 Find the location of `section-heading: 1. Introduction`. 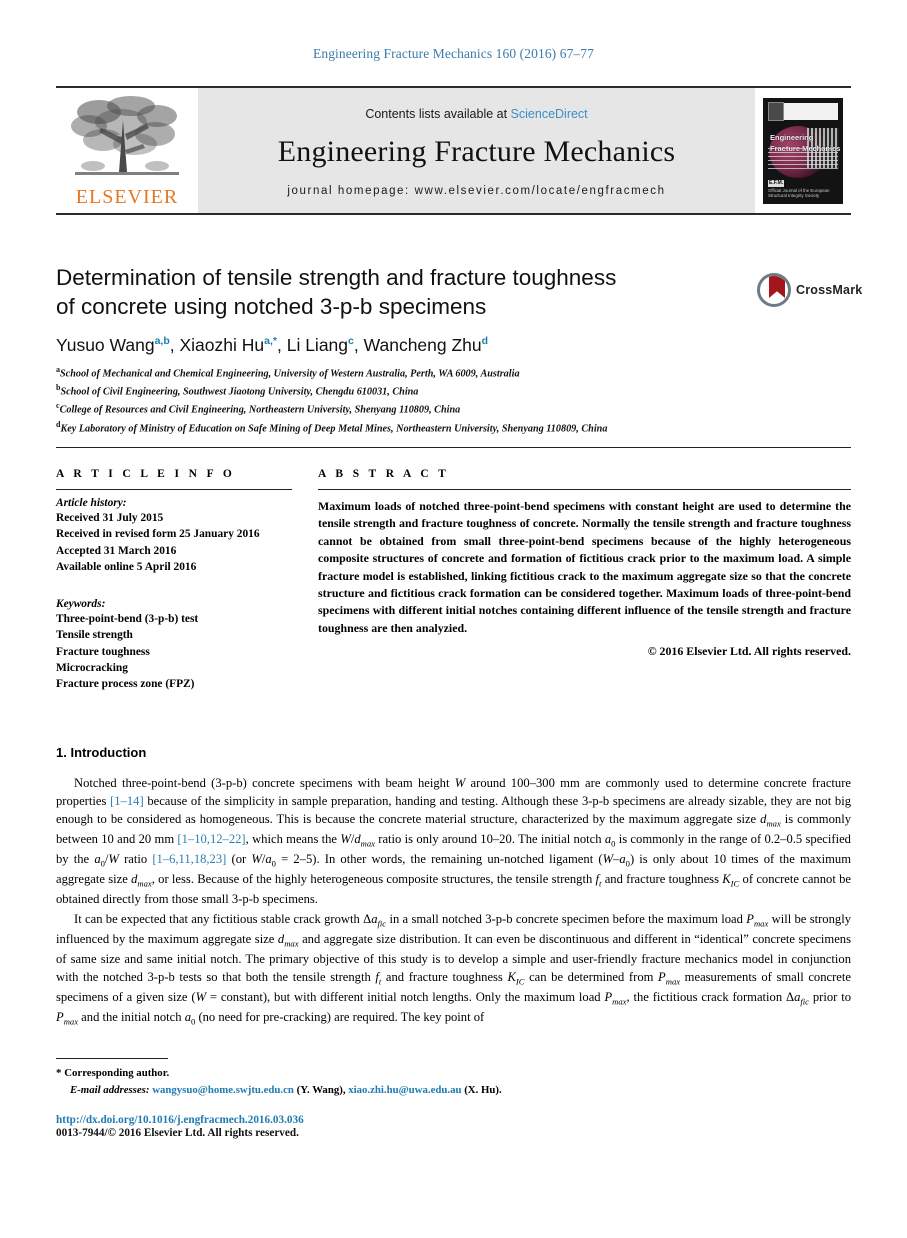

section-heading: 1. Introduction is located at coordinates (101, 752).